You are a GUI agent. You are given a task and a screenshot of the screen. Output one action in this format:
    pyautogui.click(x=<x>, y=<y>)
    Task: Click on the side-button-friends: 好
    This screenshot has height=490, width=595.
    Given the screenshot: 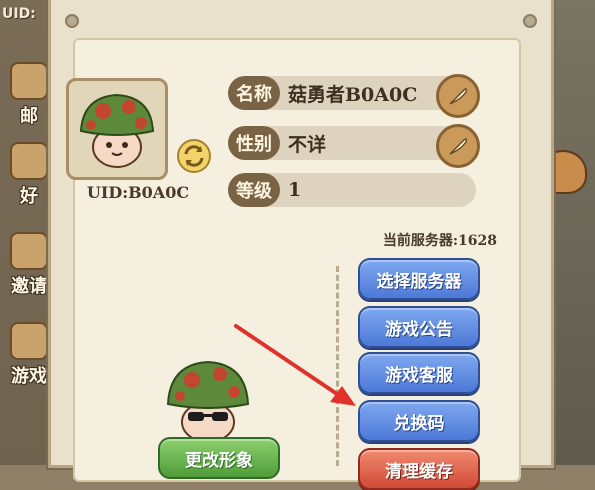 What is the action you would take?
    pyautogui.click(x=29, y=175)
    